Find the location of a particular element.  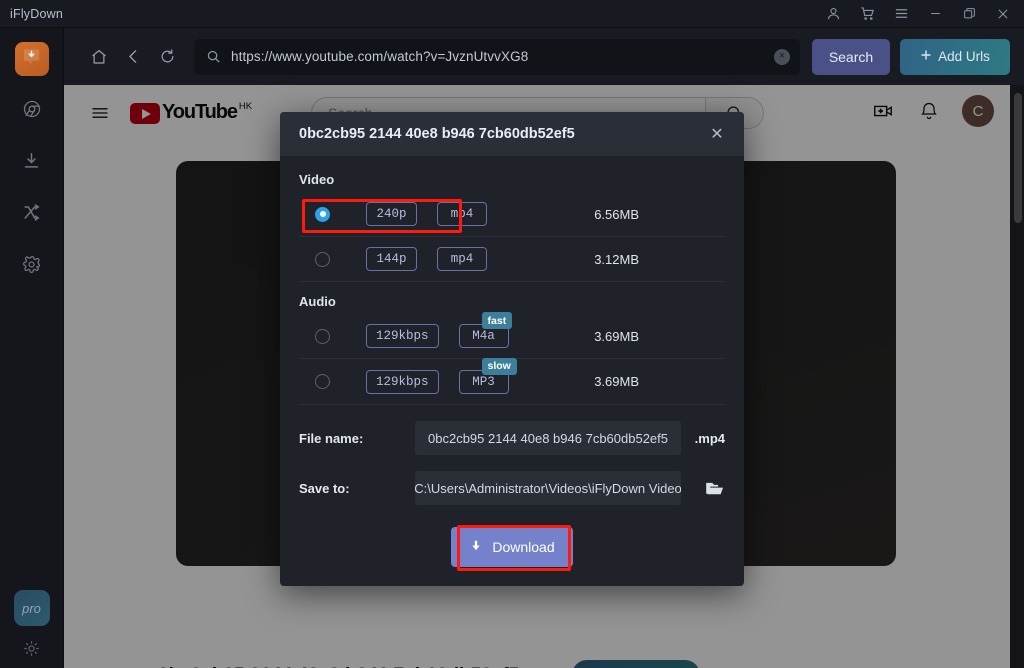

titlebar-controls is located at coordinates (920, 14).